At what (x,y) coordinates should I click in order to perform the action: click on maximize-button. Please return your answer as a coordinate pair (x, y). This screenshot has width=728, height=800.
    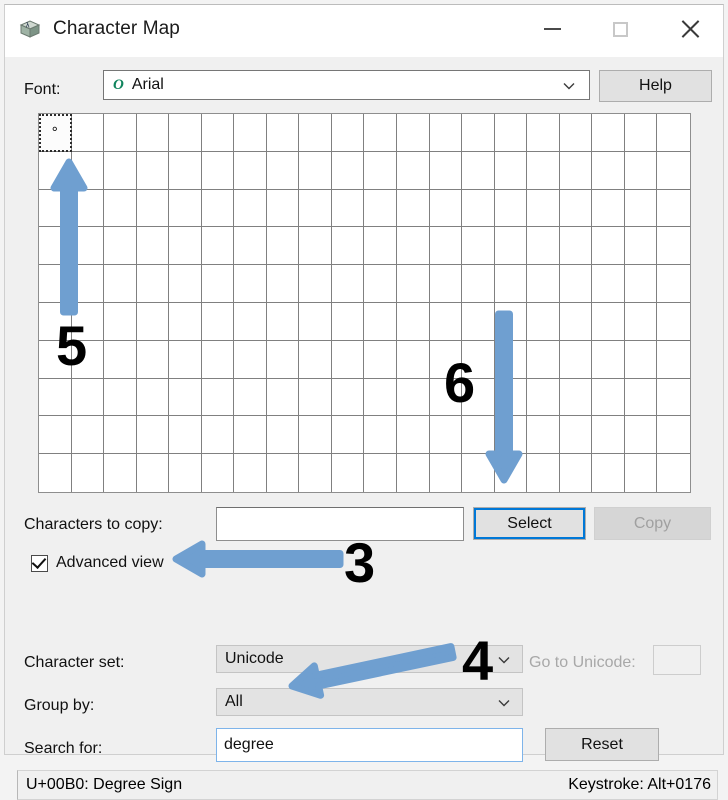
    Looking at the image, I should click on (620, 29).